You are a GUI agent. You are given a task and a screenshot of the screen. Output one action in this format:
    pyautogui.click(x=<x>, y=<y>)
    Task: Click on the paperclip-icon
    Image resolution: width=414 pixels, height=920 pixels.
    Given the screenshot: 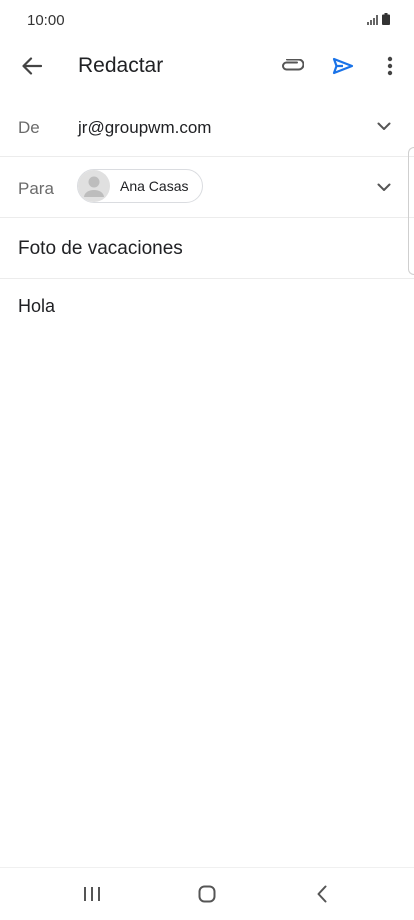 What is the action you would take?
    pyautogui.click(x=293, y=65)
    